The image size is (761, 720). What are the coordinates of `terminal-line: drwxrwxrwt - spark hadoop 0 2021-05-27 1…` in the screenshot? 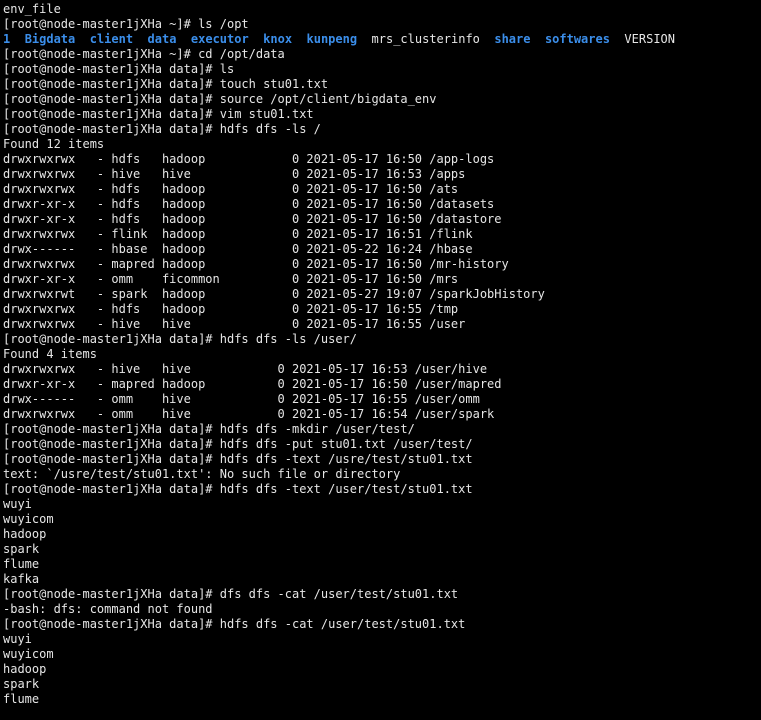 It's located at (274, 294).